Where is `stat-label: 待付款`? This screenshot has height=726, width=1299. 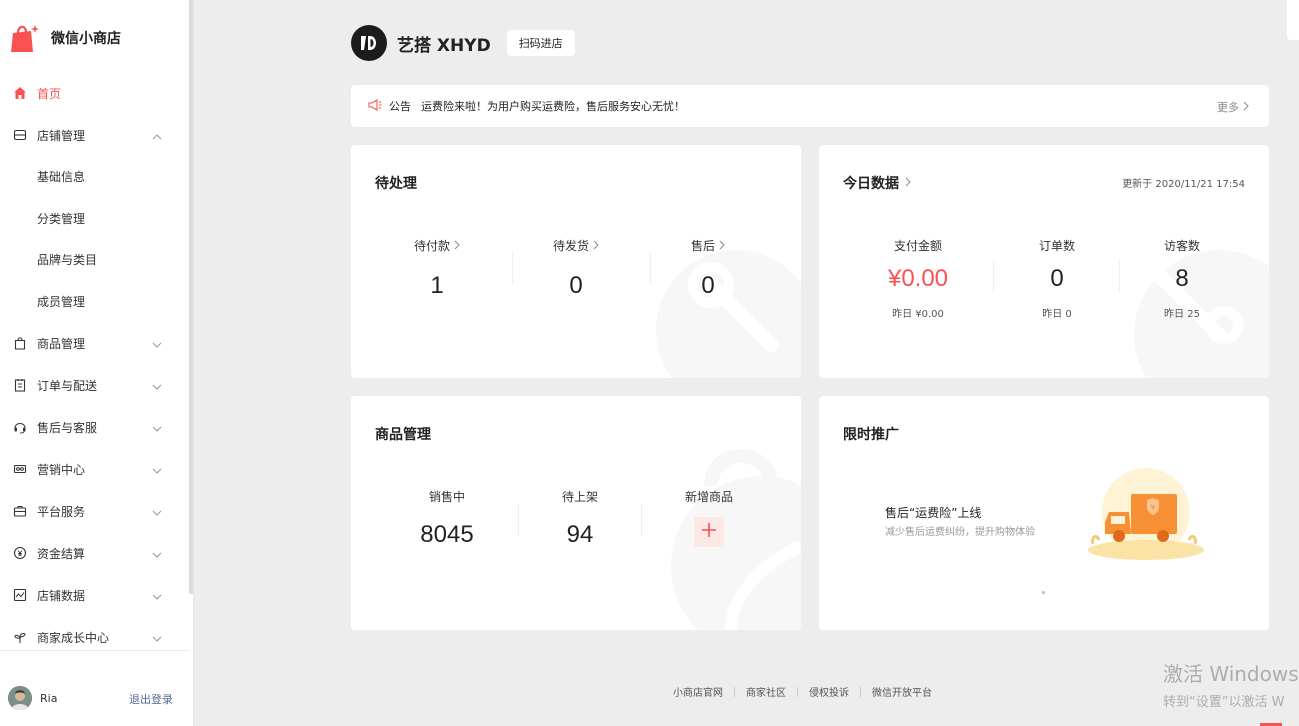 stat-label: 待付款 is located at coordinates (431, 246).